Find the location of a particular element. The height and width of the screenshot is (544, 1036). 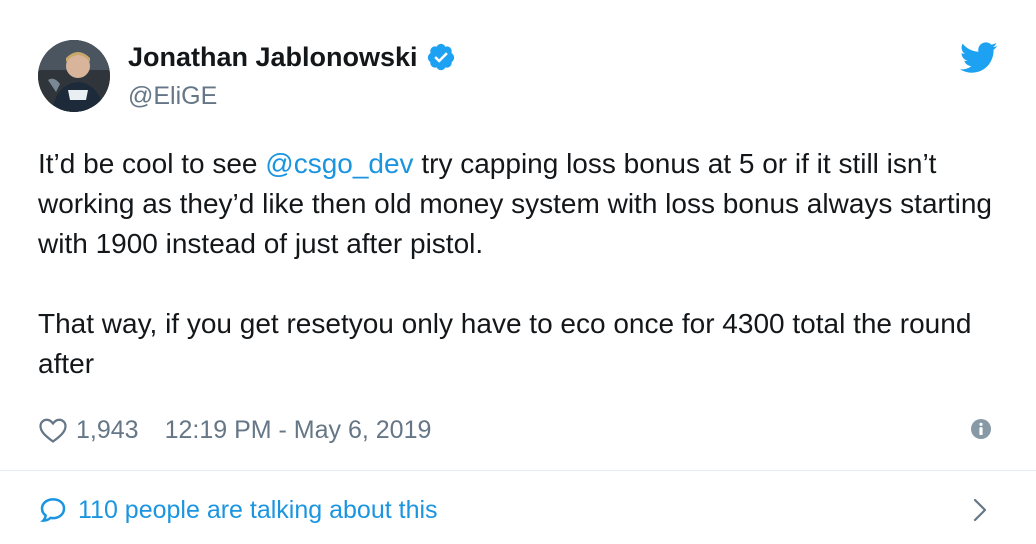

divider is located at coordinates (518, 470).